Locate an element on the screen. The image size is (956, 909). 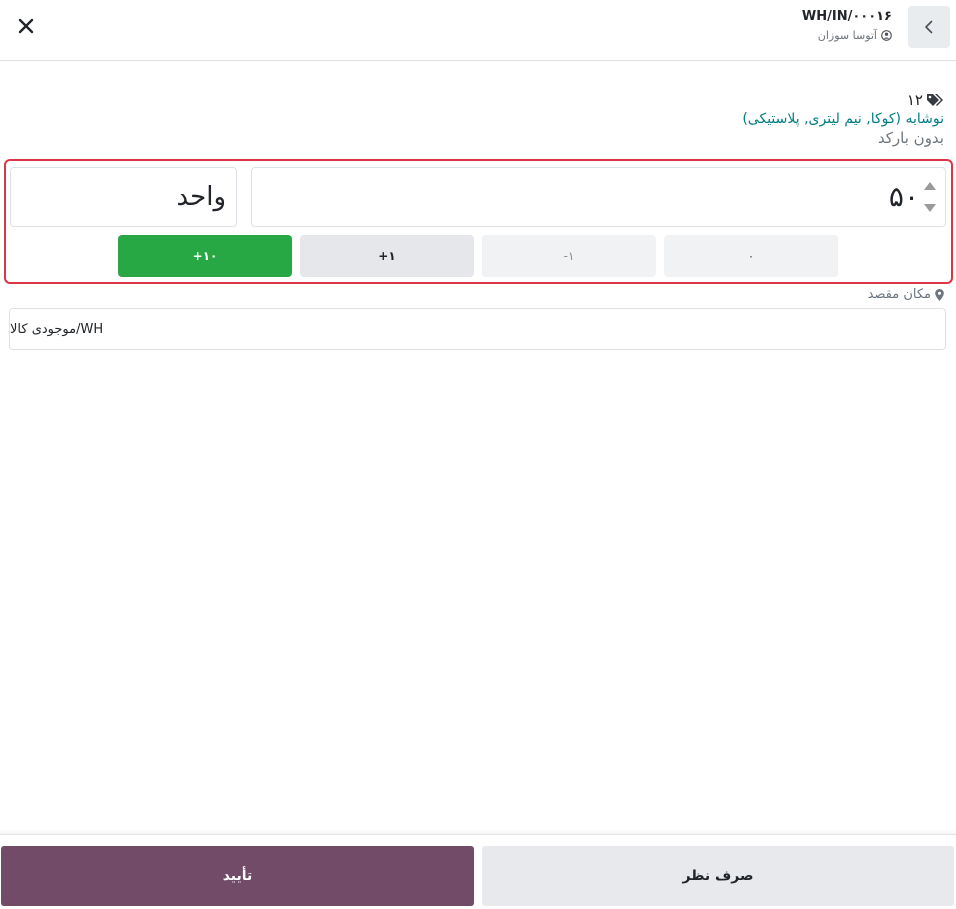
responsible-user: آتوسا سوزان is located at coordinates (847, 35).